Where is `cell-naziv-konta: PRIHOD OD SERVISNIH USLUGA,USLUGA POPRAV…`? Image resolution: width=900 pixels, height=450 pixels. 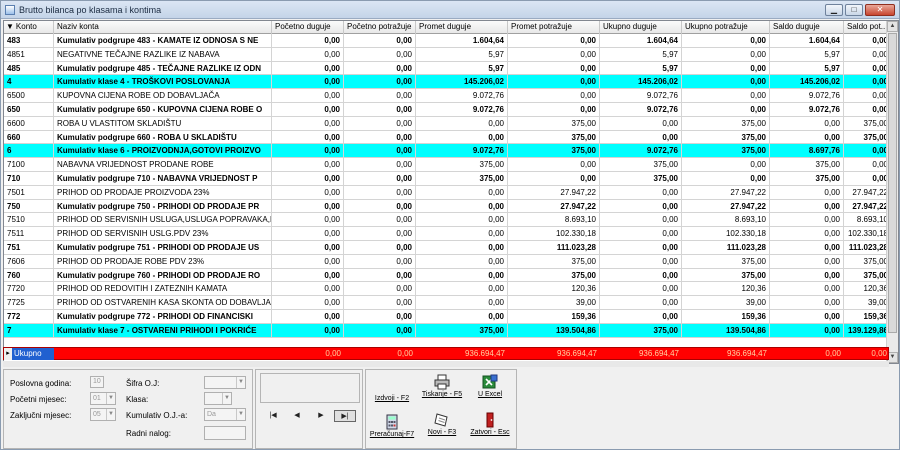
cell-naziv-konta: PRIHOD OD SERVISNIH USLUGA,USLUGA POPRAV… is located at coordinates (163, 220).